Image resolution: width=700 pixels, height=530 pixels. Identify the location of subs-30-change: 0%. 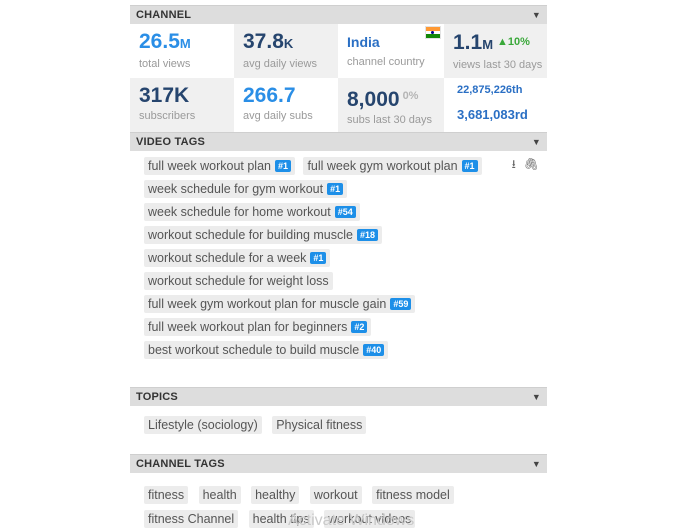
(410, 96).